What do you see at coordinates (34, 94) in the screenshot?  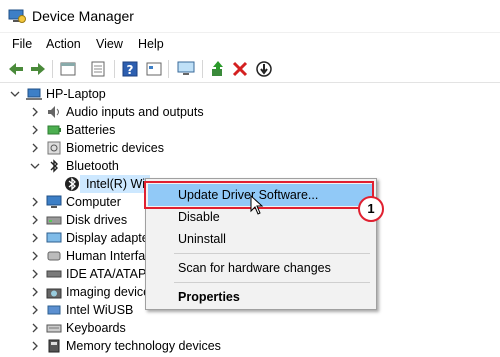 I see `laptop-icon` at bounding box center [34, 94].